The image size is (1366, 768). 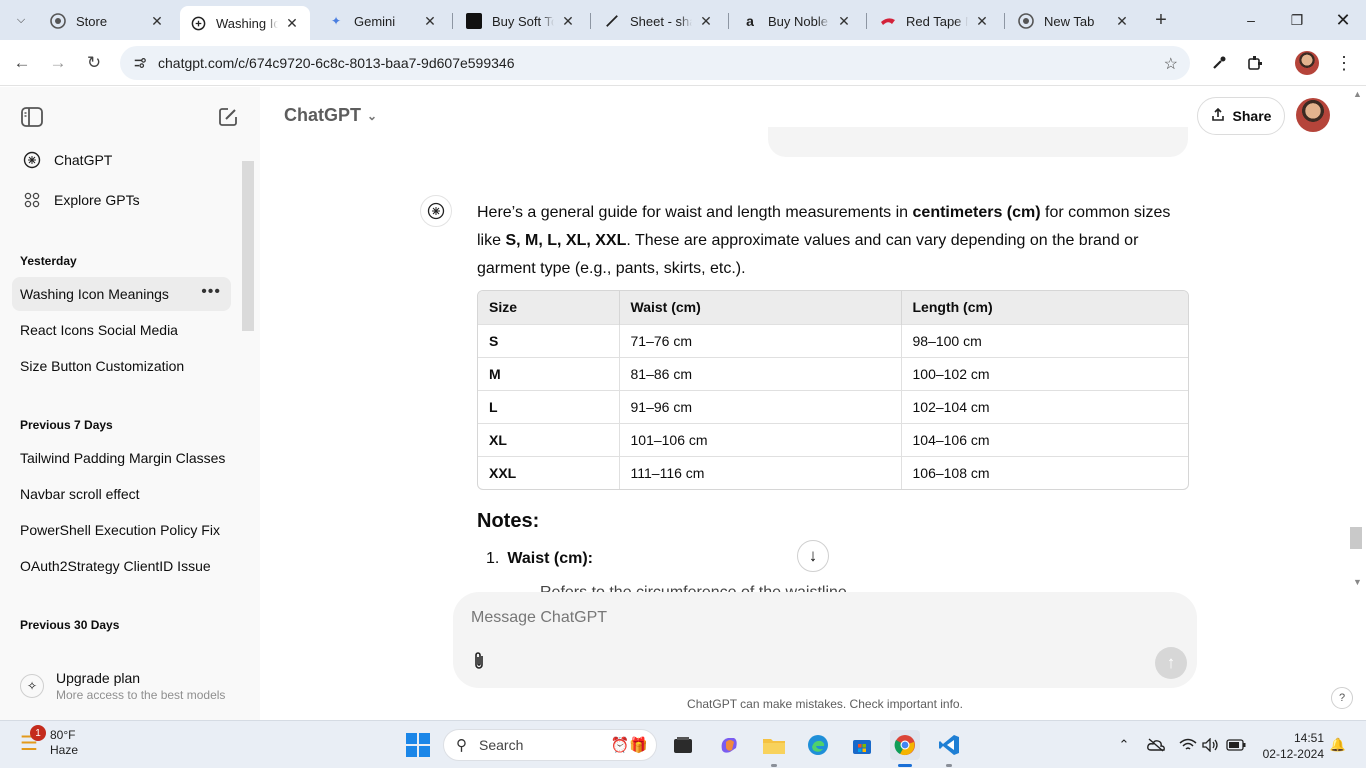 I want to click on tab-red-tape-men: Red Tape Men ✕, so click(x=935, y=21).